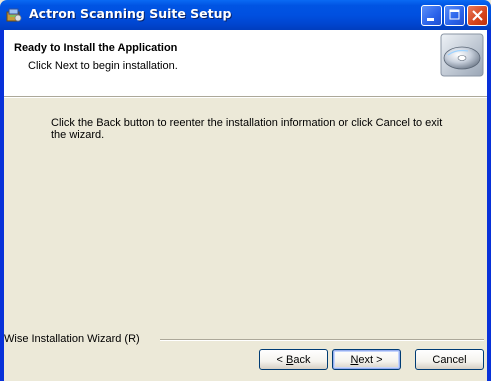 The height and width of the screenshot is (381, 491). What do you see at coordinates (14, 15) in the screenshot?
I see `installer-icon` at bounding box center [14, 15].